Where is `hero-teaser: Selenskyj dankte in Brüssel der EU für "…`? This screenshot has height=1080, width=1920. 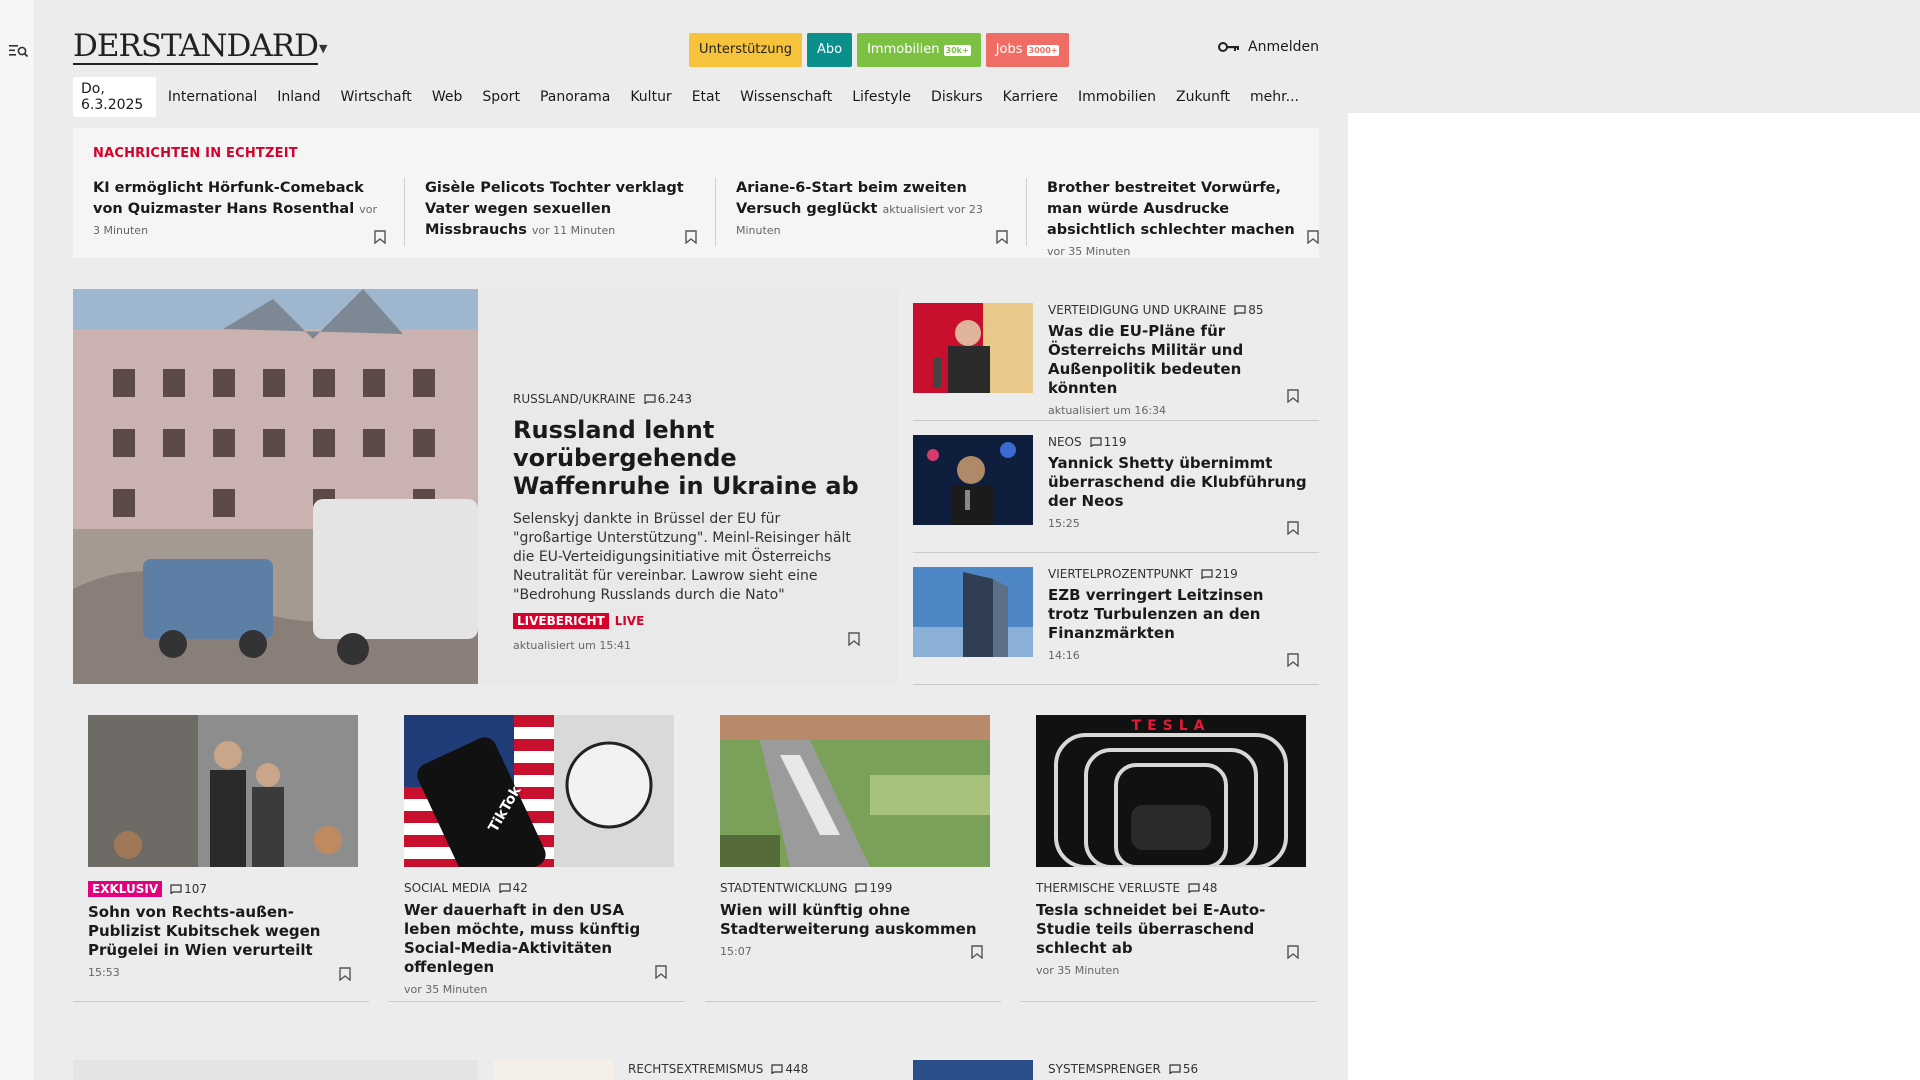 hero-teaser: Selenskyj dankte in Brüssel der EU für "… is located at coordinates (682, 557).